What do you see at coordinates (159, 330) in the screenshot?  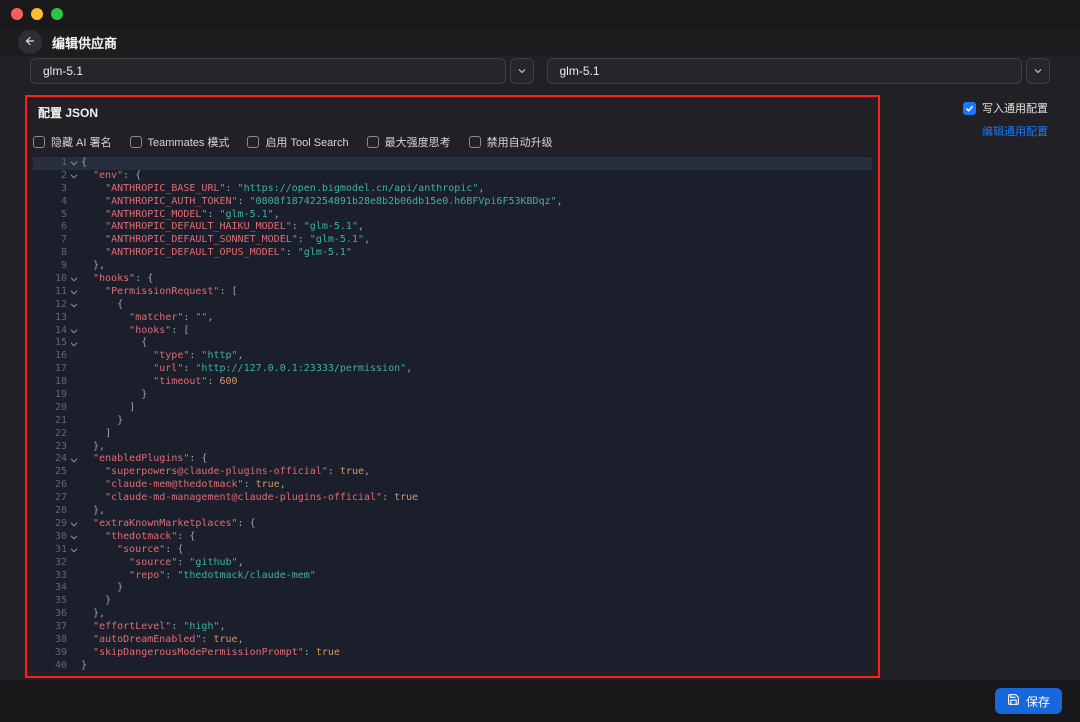 I see `code-text: "hooks": [` at bounding box center [159, 330].